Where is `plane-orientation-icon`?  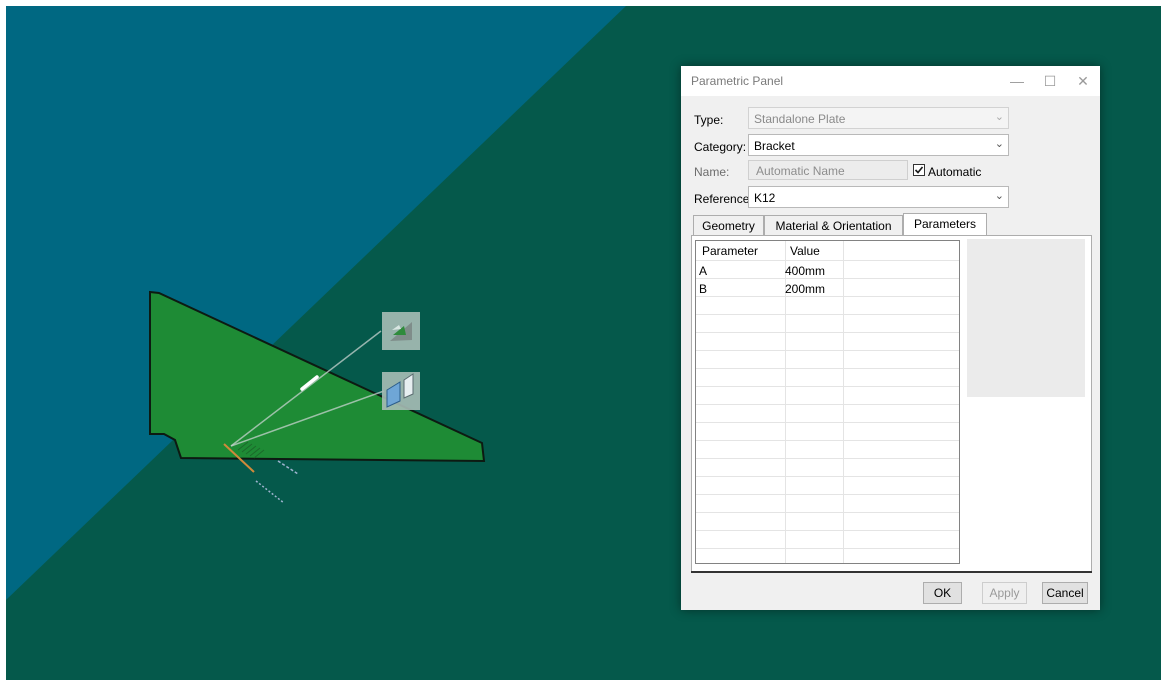
plane-orientation-icon is located at coordinates (401, 391).